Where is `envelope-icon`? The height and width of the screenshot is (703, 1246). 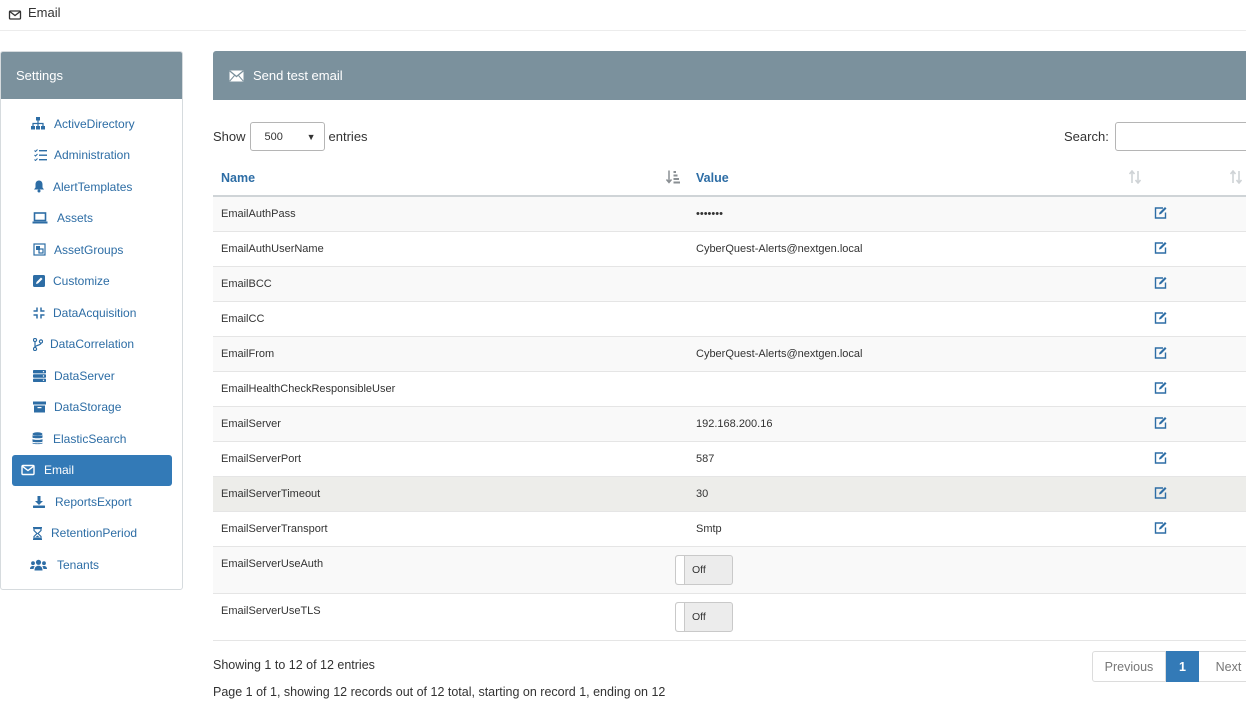
envelope-icon is located at coordinates (28, 470).